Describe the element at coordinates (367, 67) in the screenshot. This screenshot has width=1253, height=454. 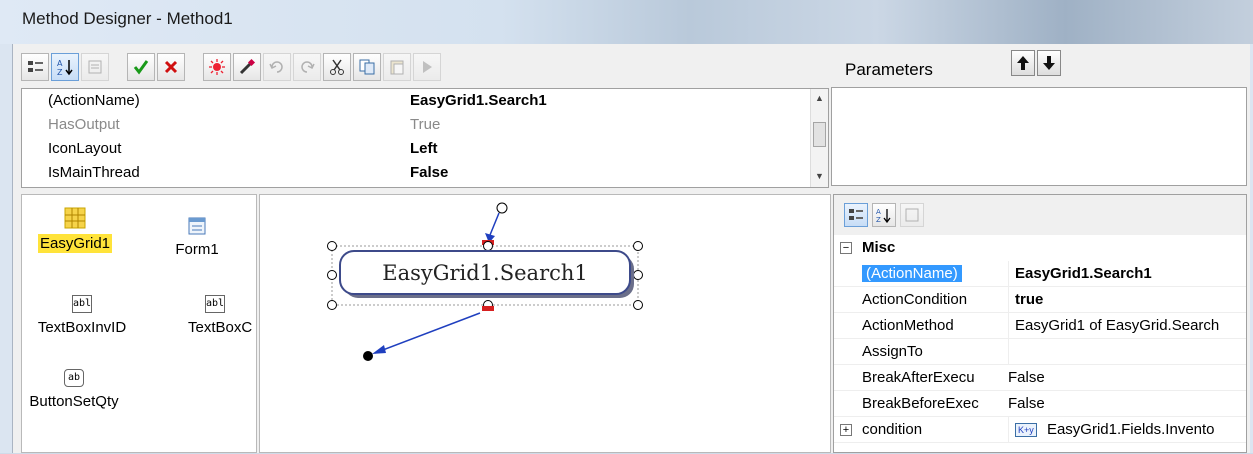
I see `copy-icon` at that location.